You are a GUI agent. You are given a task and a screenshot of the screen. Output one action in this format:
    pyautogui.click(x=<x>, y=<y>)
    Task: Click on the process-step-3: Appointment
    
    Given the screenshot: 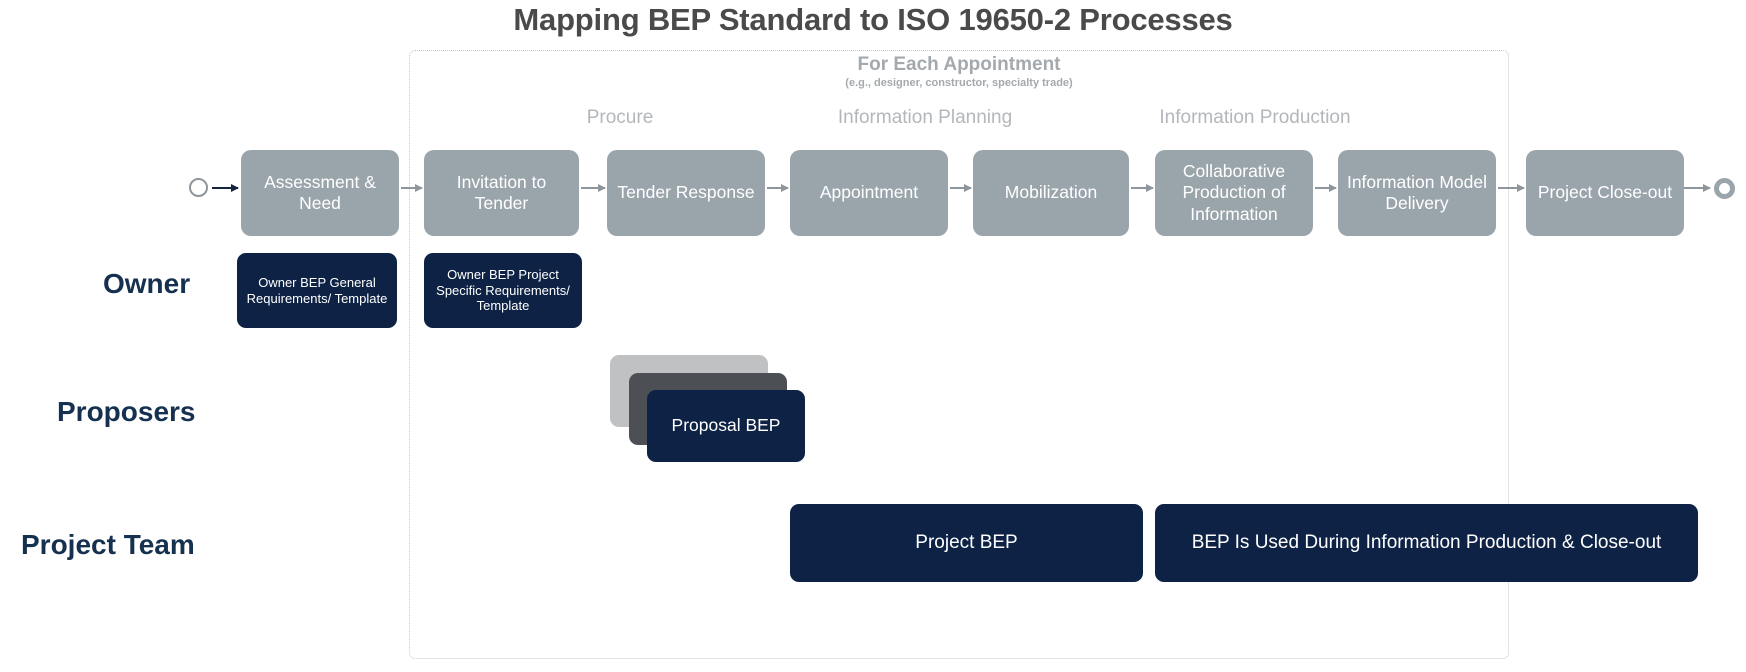 What is the action you would take?
    pyautogui.click(x=869, y=193)
    